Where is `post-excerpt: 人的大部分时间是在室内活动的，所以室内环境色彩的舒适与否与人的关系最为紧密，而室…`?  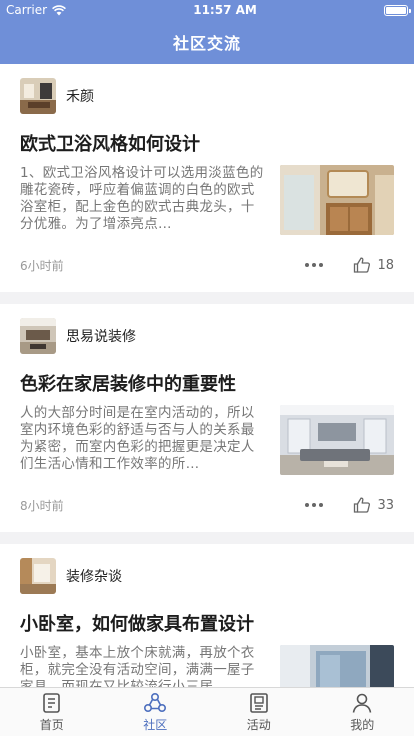 post-excerpt: 人的大部分时间是在室内活动的，所以室内环境色彩的舒适与否与人的关系最为紧密，而室… is located at coordinates (144, 439).